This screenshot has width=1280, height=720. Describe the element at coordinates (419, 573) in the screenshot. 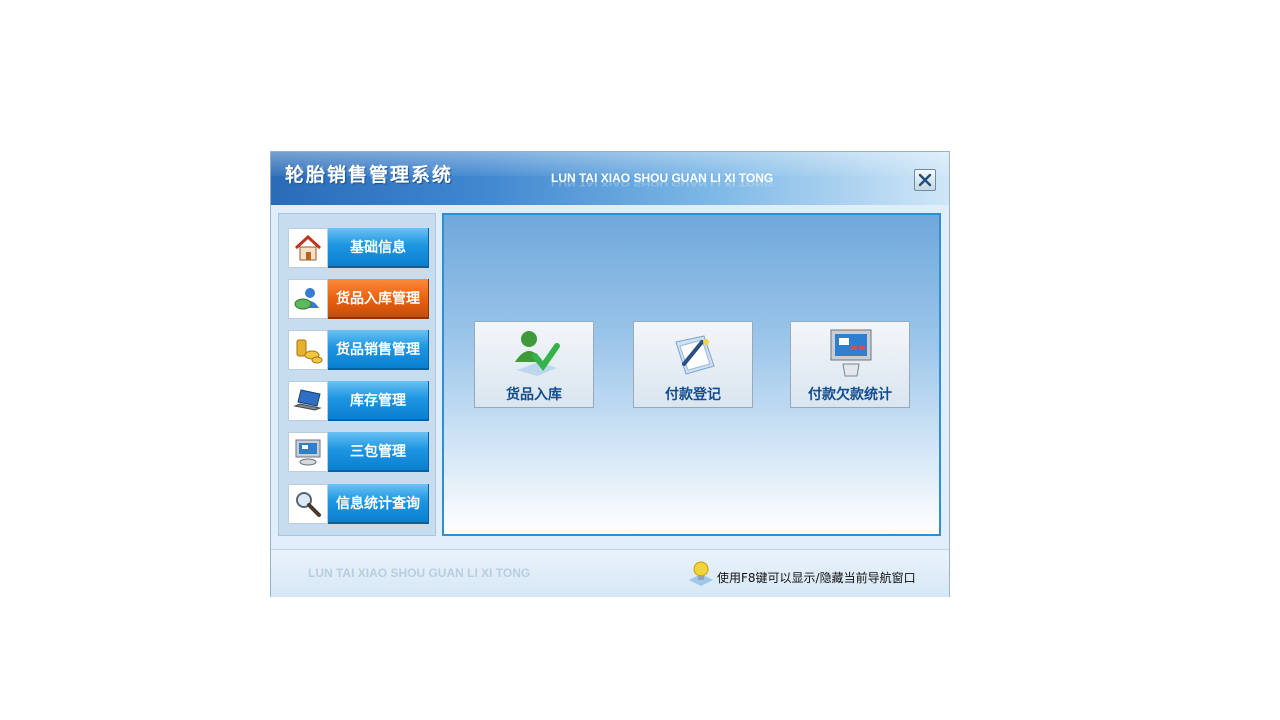

I see `footer-watermark: LUN TAI XIAO SHOU GUAN LI XI TONG` at that location.